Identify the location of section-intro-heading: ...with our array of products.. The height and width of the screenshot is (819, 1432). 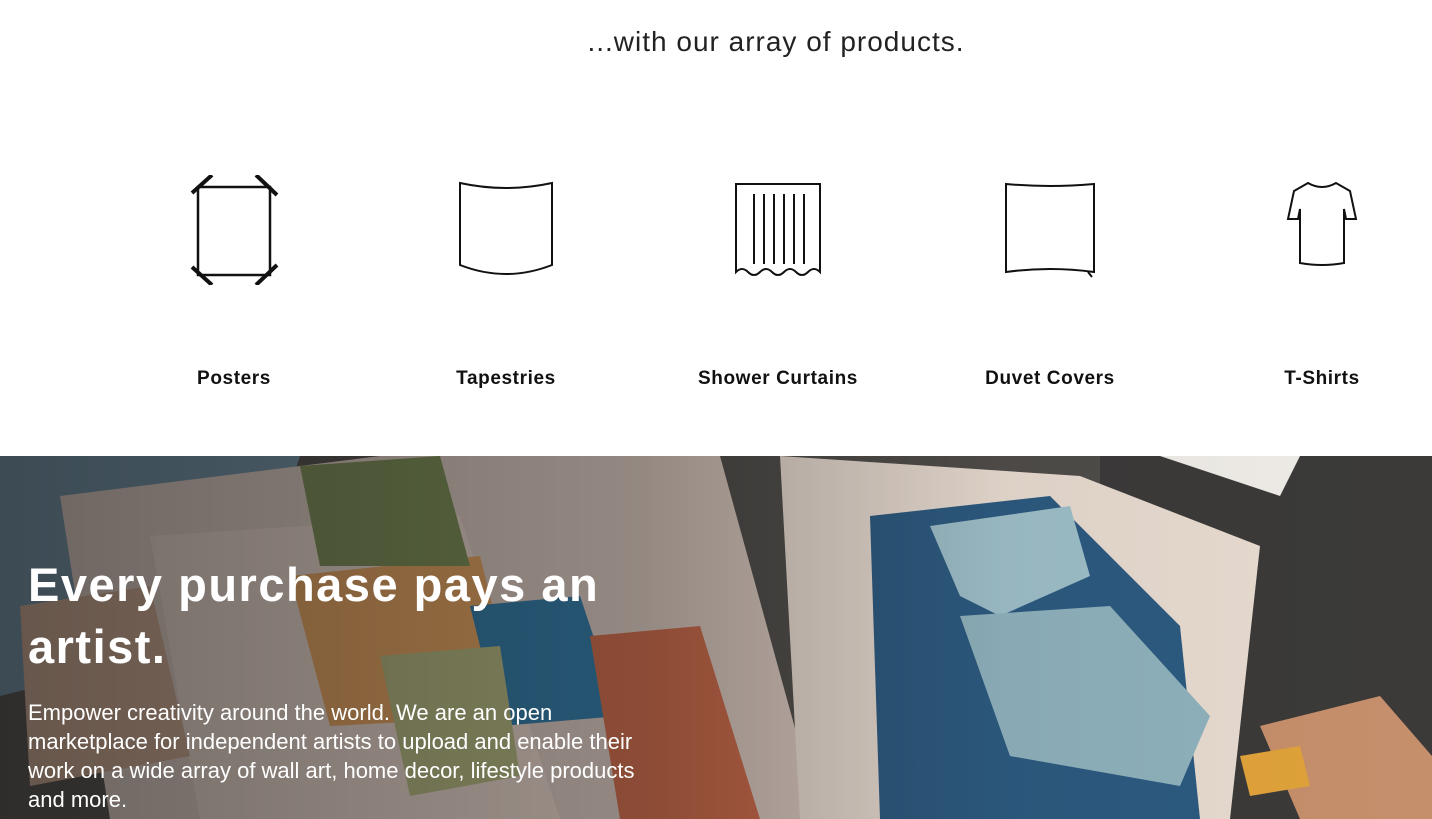
(776, 41).